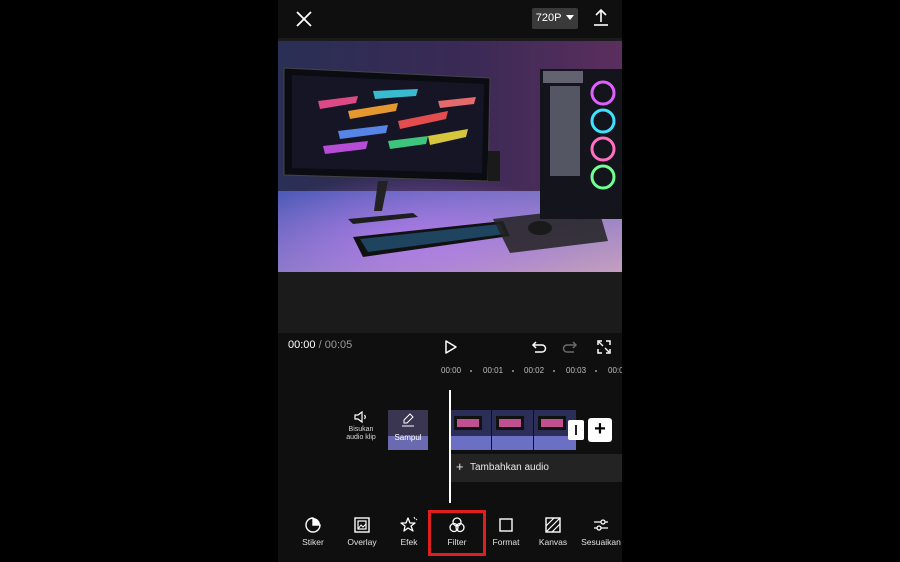  Describe the element at coordinates (362, 542) in the screenshot. I see `tool-label: Overlay` at that location.